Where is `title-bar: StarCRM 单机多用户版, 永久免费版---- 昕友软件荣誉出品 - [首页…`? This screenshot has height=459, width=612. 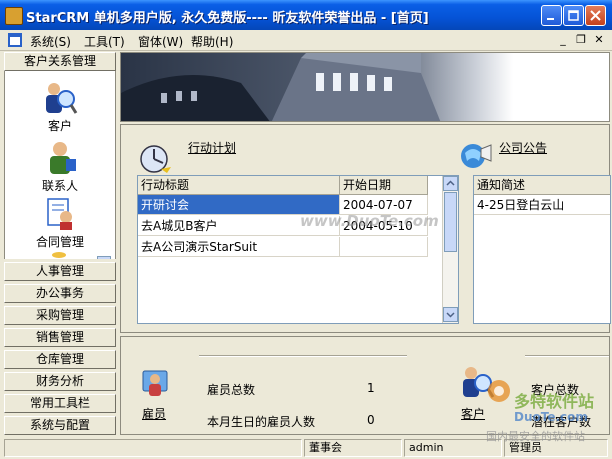
title-bar: StarCRM 单机多用户版, 永久免费版---- 昕友软件荣誉出品 - [首页… is located at coordinates (306, 15).